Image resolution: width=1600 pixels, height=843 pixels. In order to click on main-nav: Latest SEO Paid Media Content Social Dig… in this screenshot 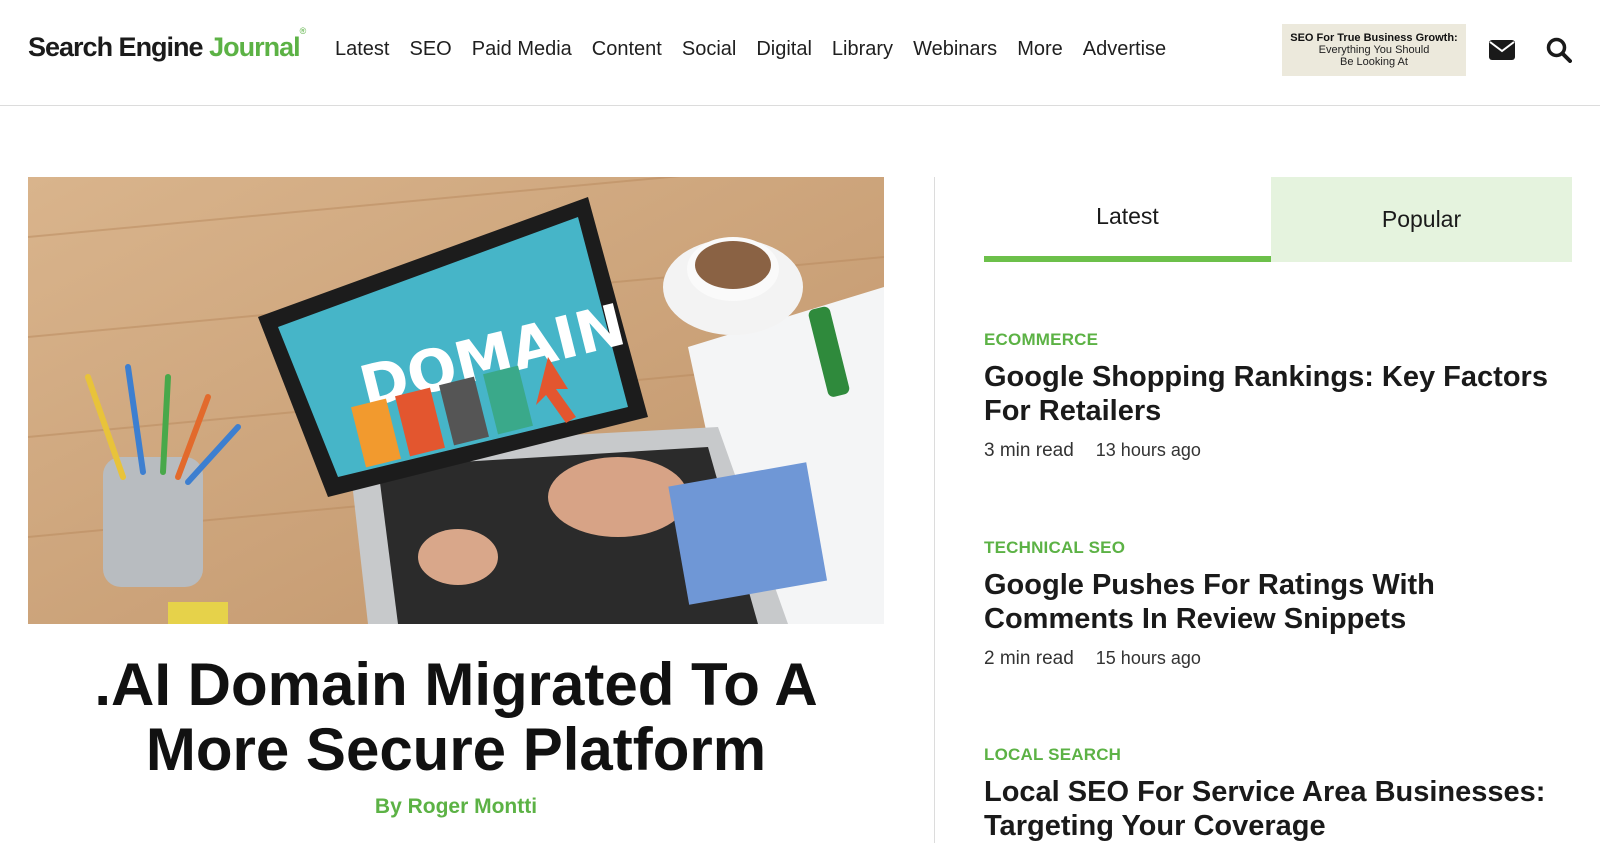, I will do `click(750, 49)`.